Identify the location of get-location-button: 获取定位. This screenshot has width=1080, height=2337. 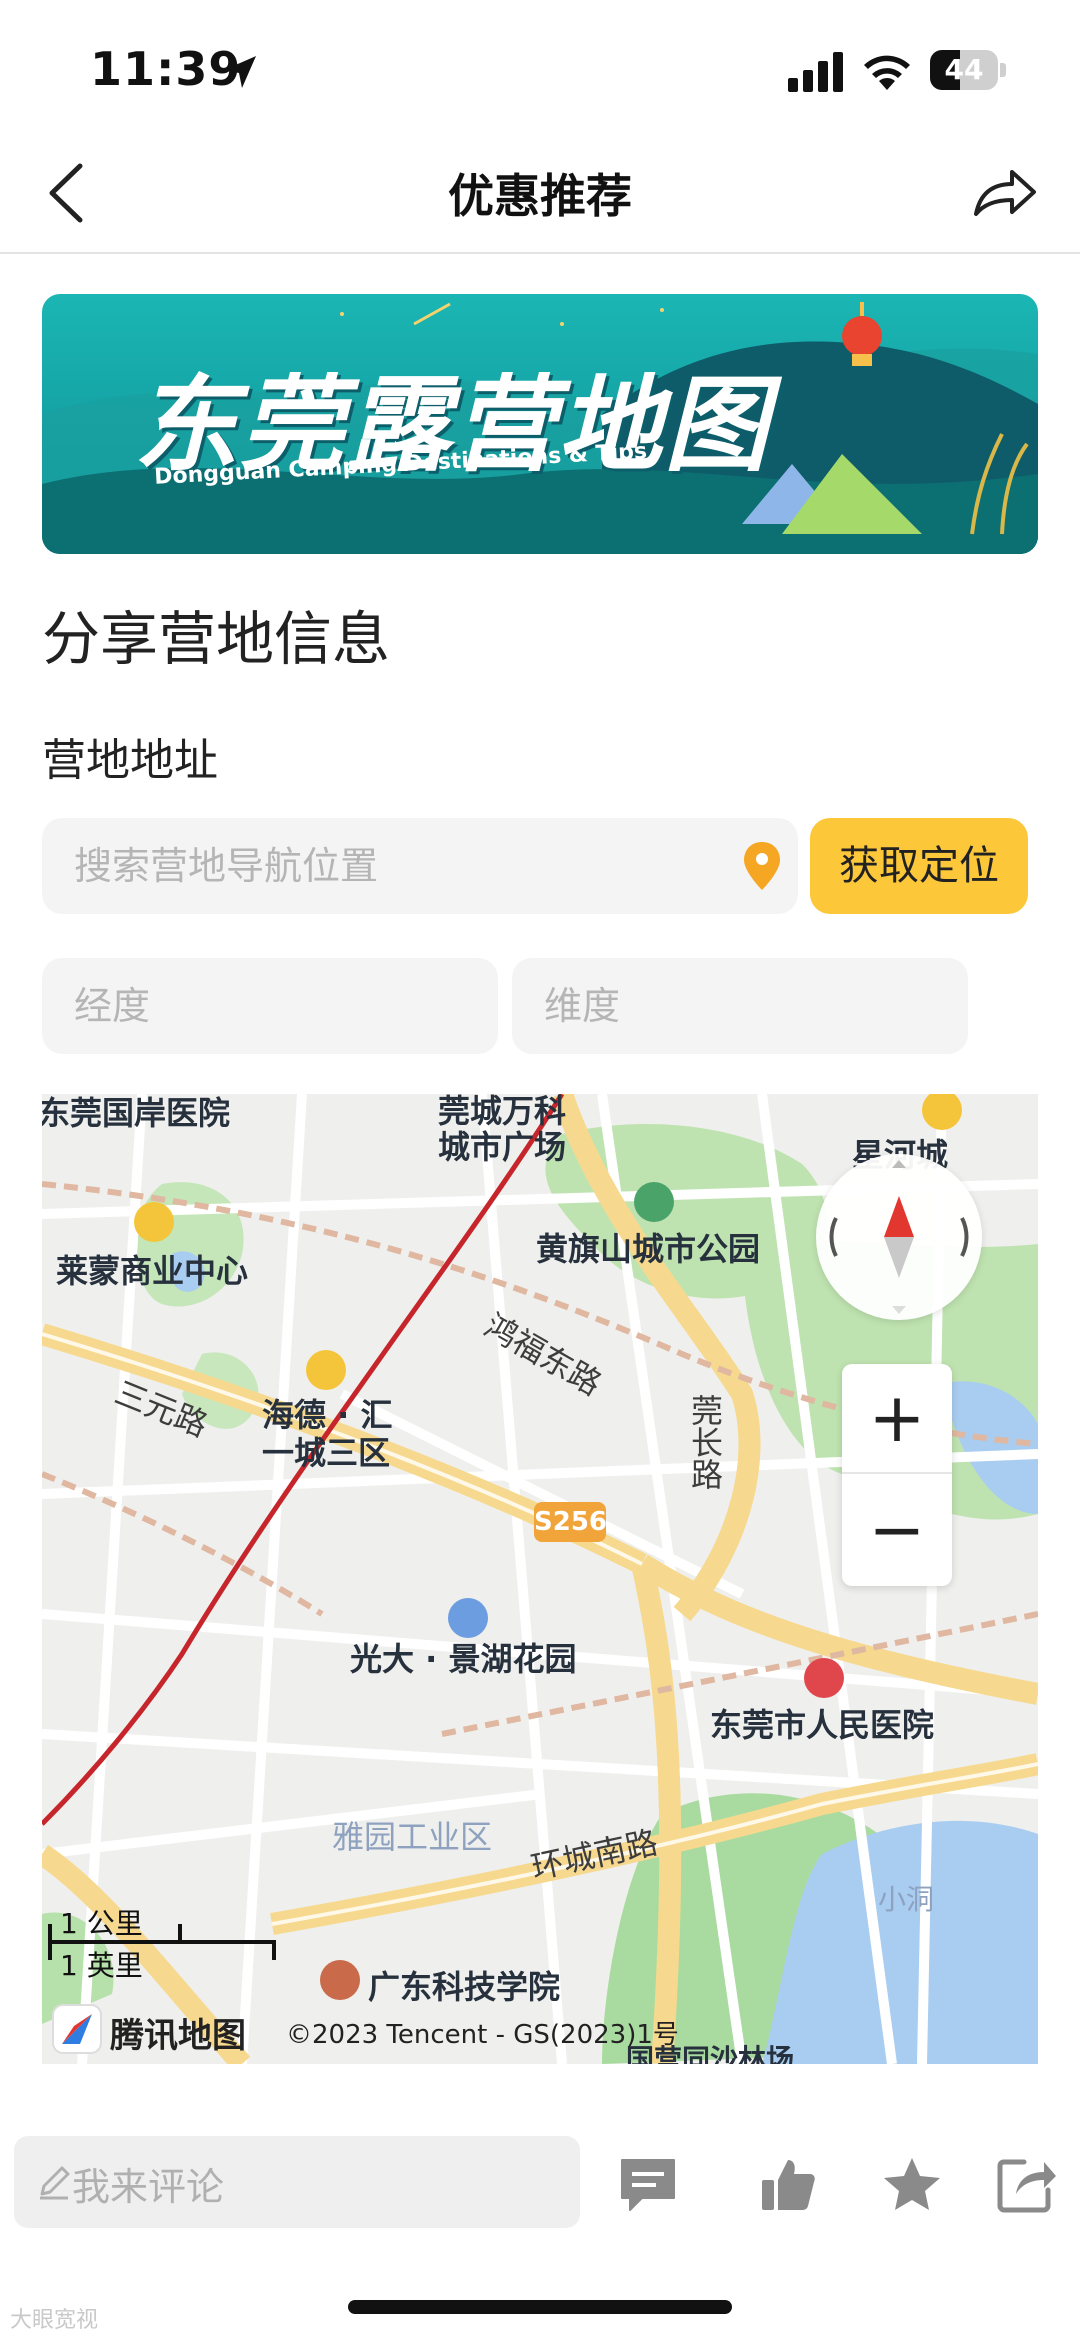
(919, 866).